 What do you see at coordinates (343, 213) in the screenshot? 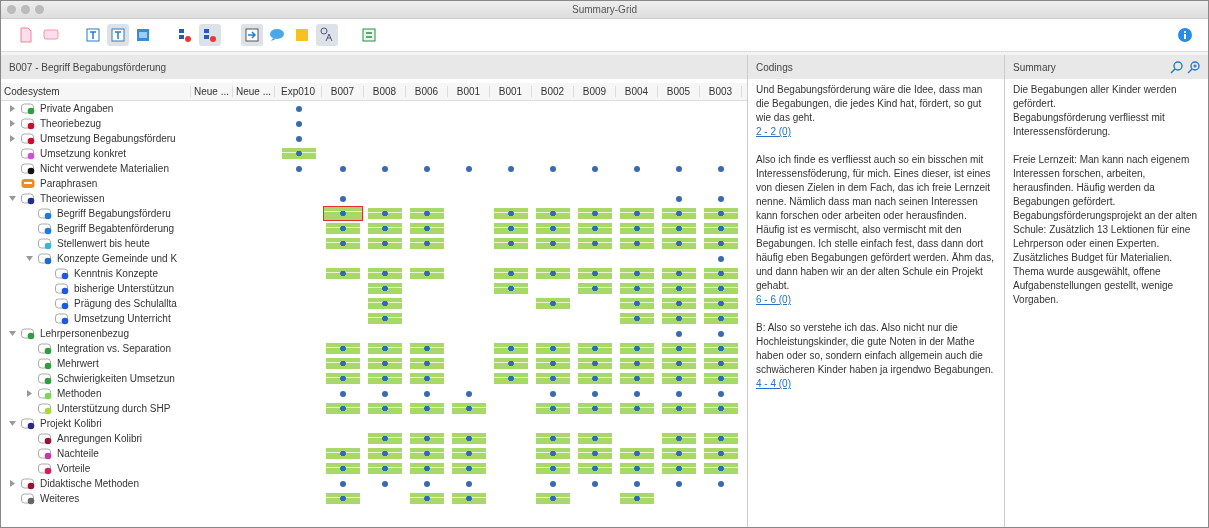
I see `selected-coding-cell` at bounding box center [343, 213].